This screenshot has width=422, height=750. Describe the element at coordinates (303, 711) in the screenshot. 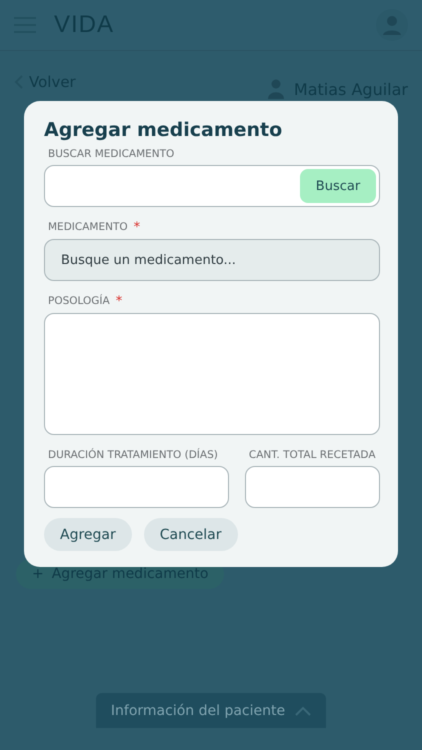

I see `chevron-up-icon` at that location.